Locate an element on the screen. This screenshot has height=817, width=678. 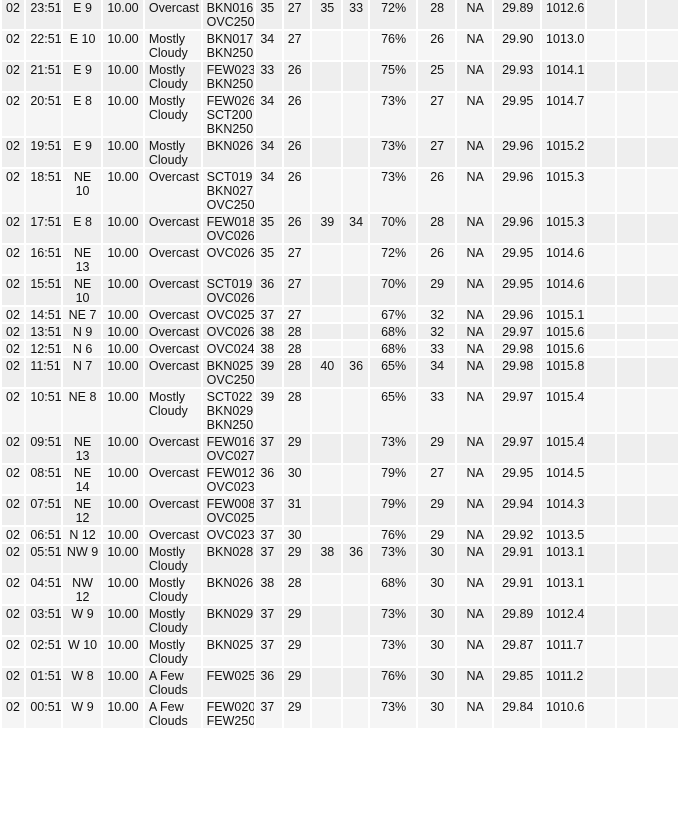
humidity-cell: 72% is located at coordinates (393, 259).